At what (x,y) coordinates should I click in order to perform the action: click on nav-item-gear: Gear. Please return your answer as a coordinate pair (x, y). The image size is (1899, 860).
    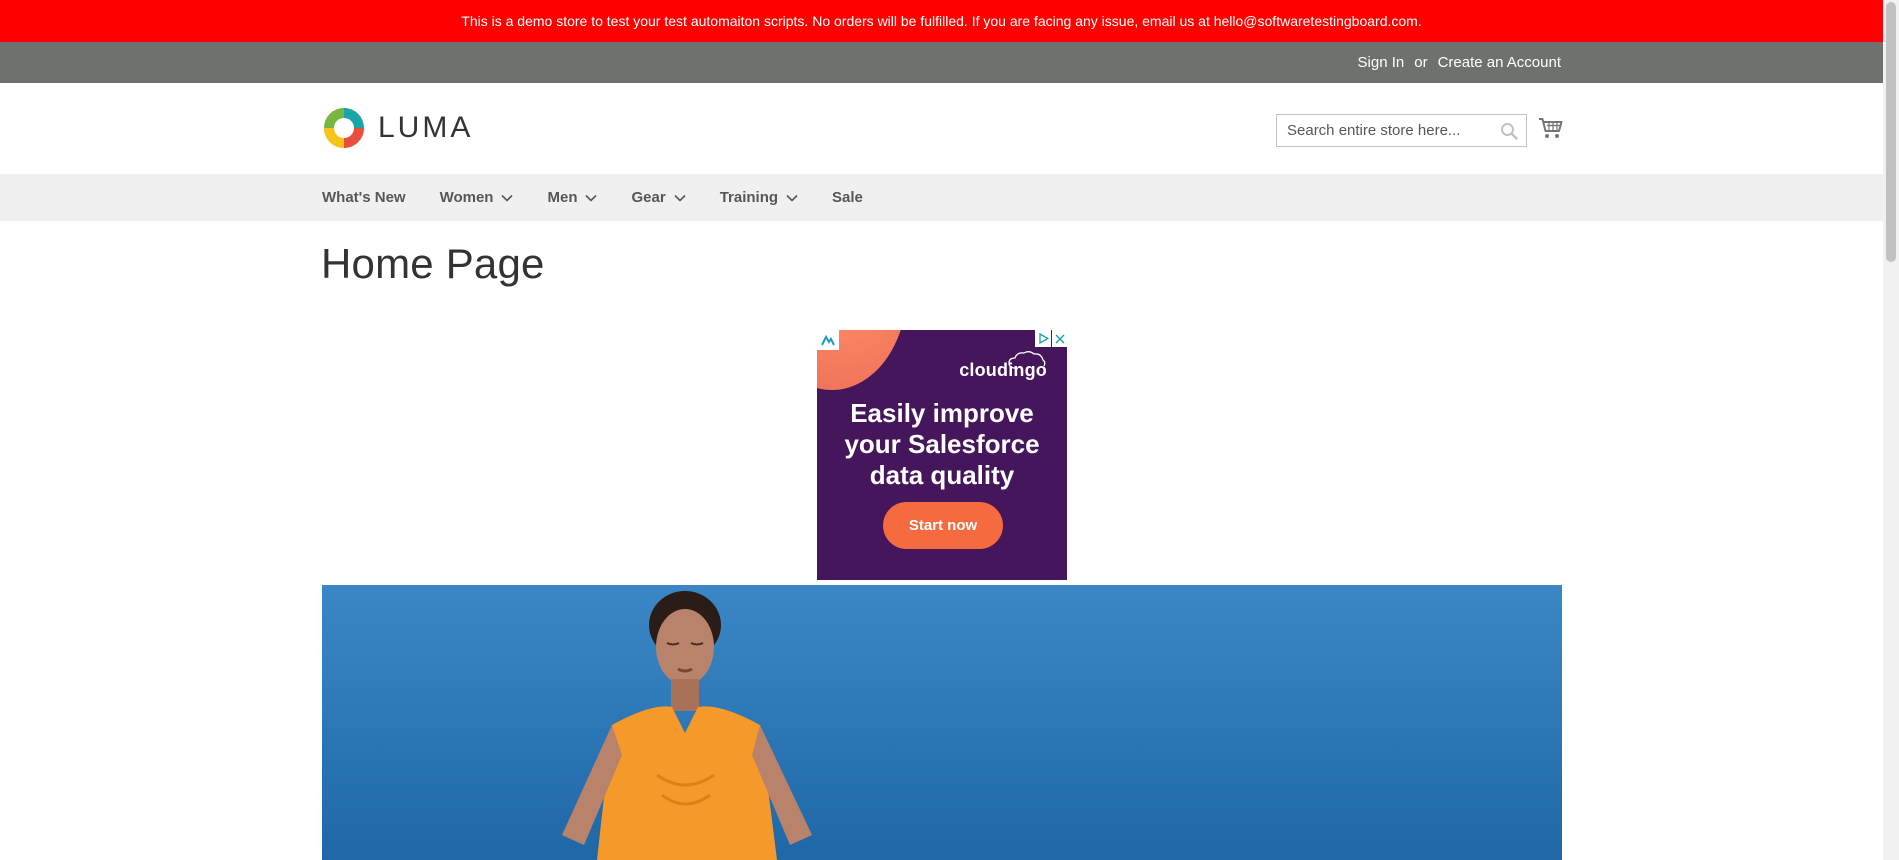
    Looking at the image, I should click on (658, 197).